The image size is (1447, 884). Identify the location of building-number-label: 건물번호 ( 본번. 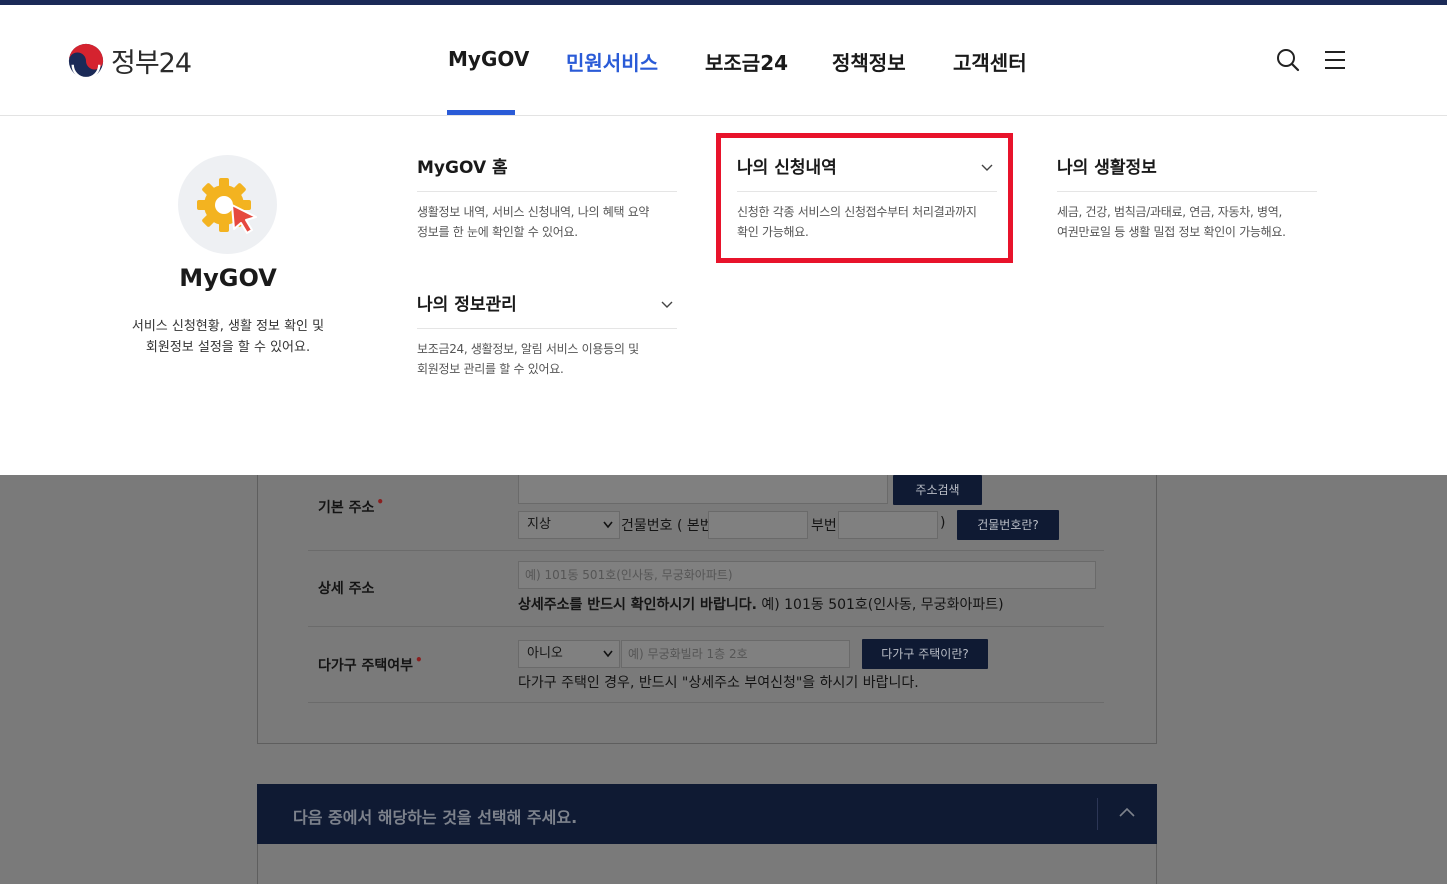
(667, 526).